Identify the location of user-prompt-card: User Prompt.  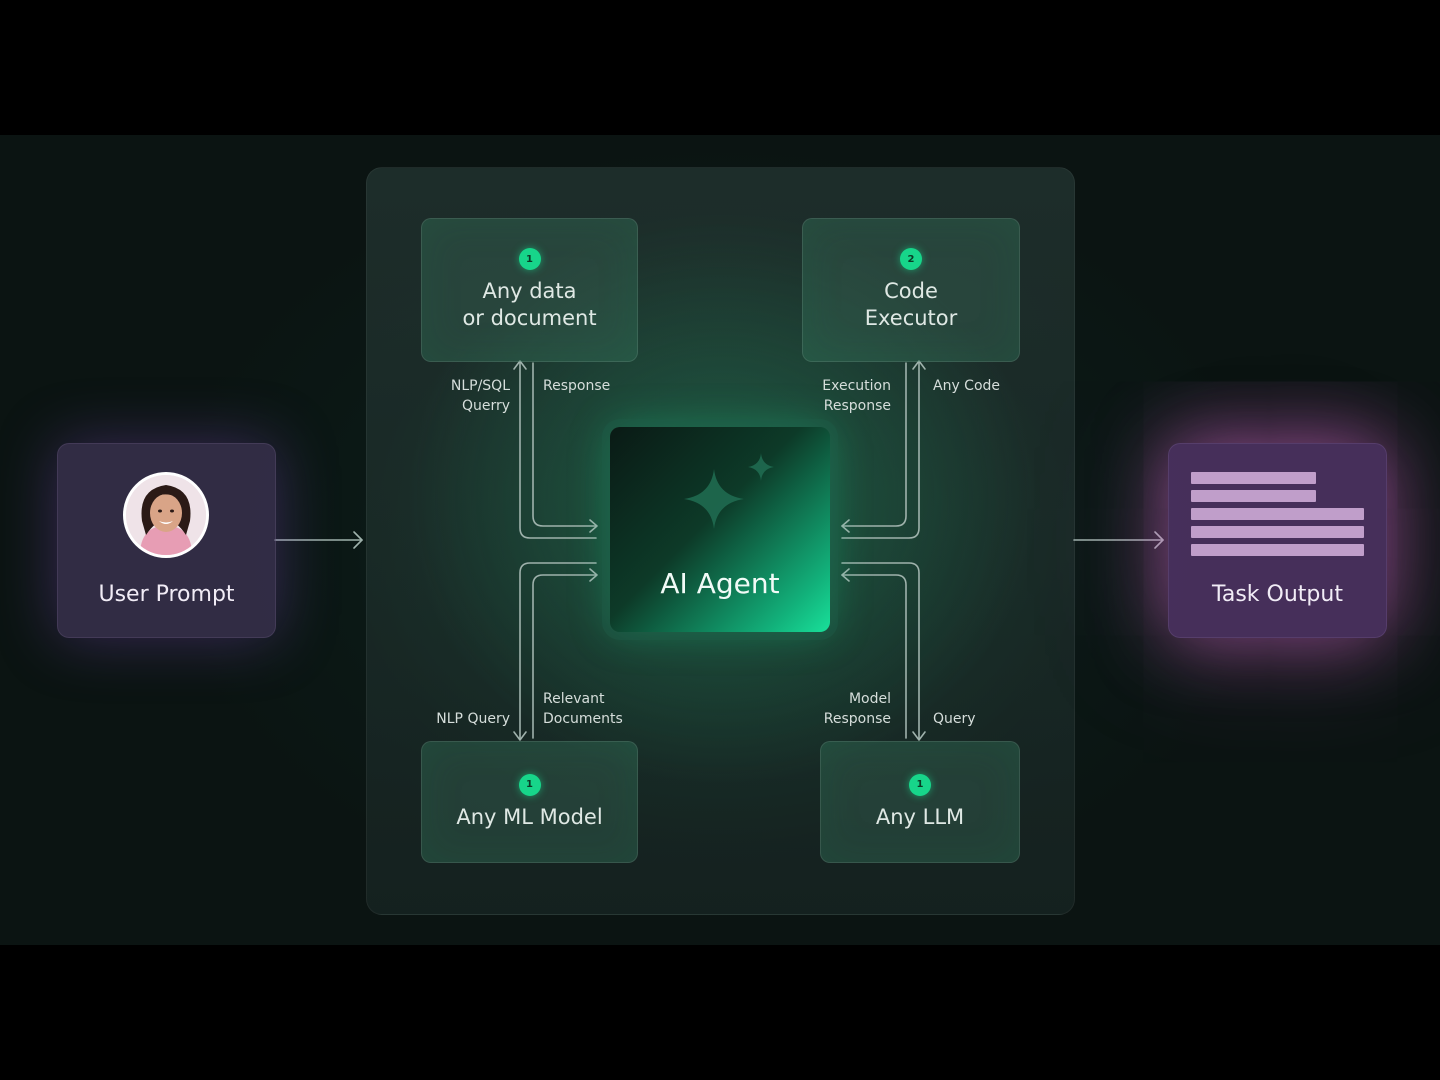
(166, 540).